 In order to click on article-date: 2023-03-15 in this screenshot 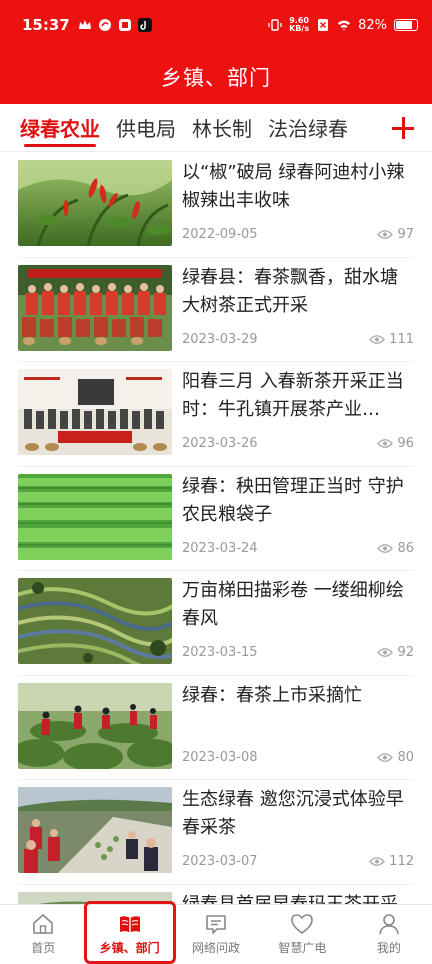, I will do `click(220, 652)`.